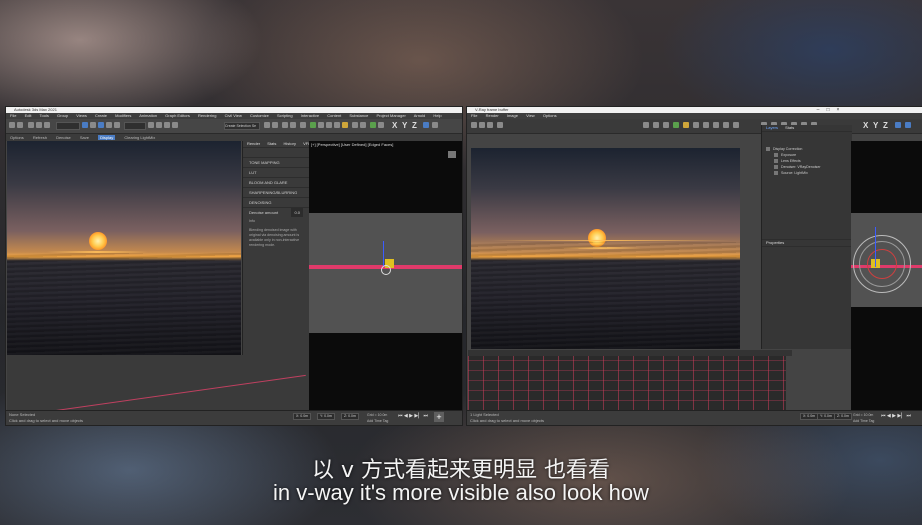 The image size is (922, 525). Describe the element at coordinates (12, 125) in the screenshot. I see `undo-icon` at that location.